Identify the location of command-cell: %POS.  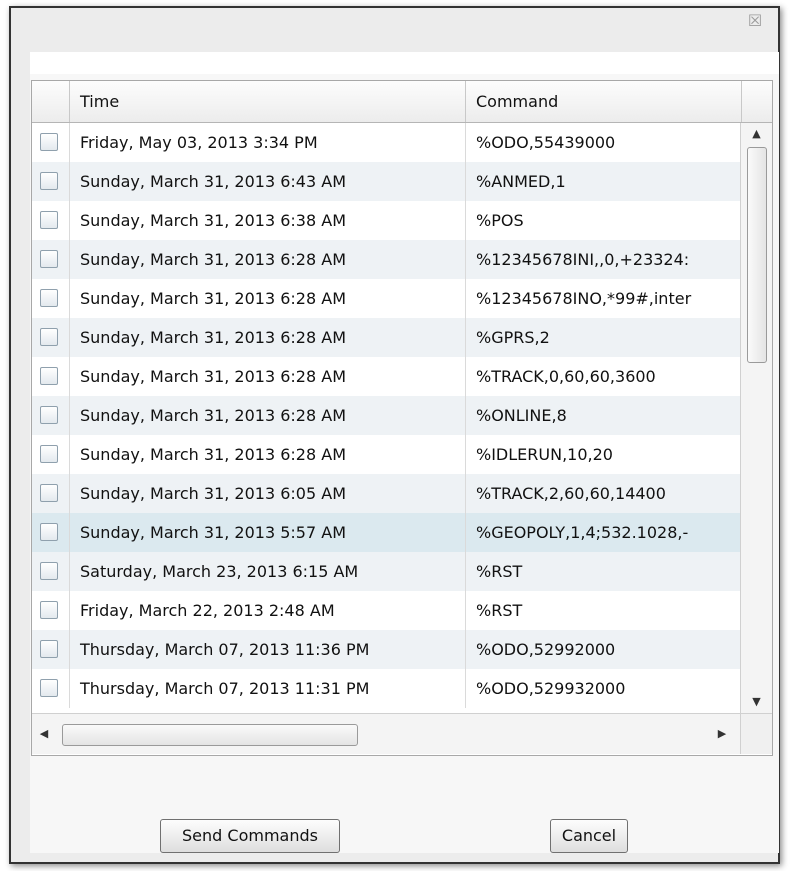
(500, 220).